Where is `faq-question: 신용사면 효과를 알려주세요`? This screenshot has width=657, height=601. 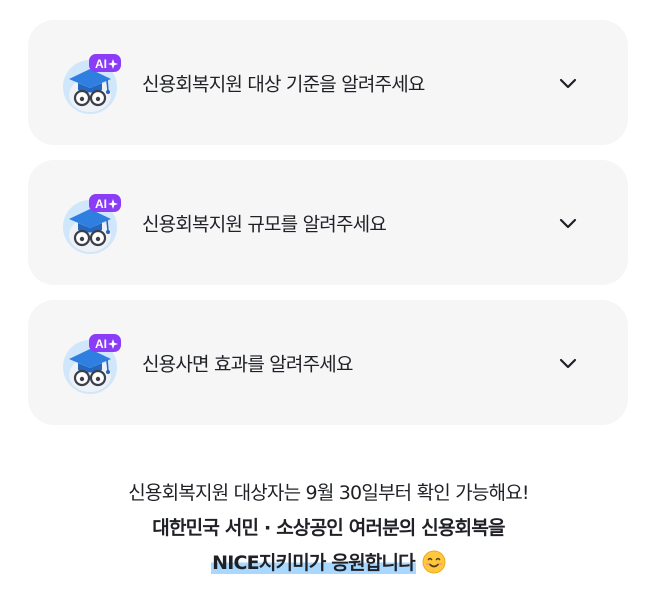 faq-question: 신용사면 효과를 알려주세요 is located at coordinates (247, 364).